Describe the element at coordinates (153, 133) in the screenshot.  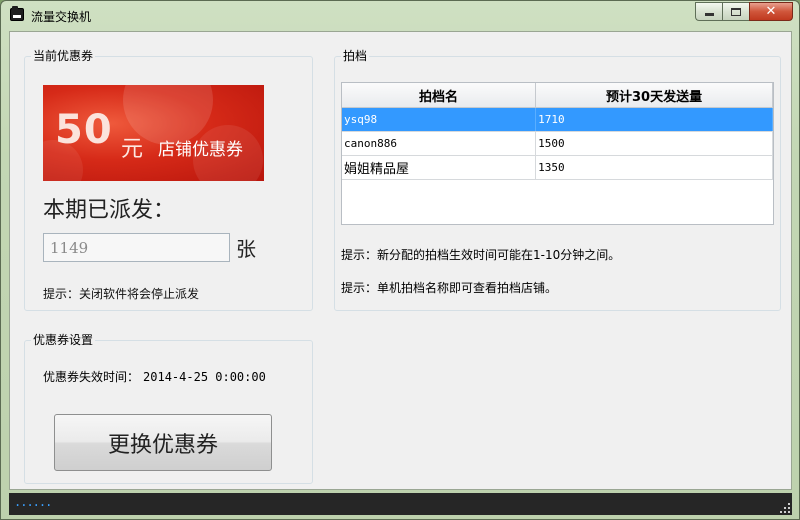
I see `coupon-banner: 50 元 店铺优惠券` at that location.